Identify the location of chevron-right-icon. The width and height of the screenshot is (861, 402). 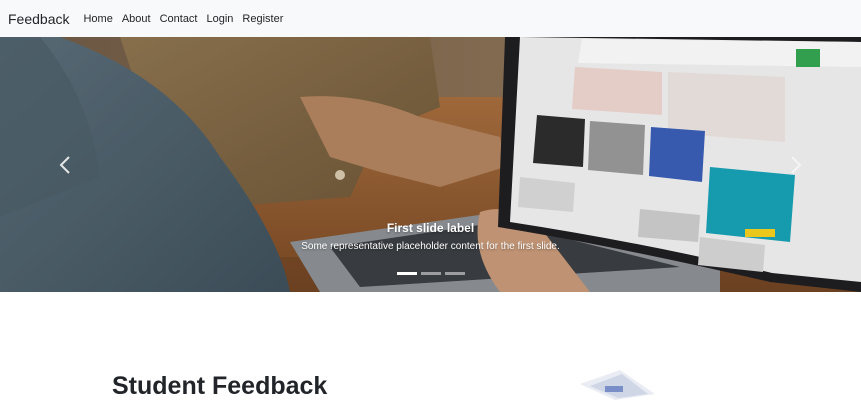
(796, 164).